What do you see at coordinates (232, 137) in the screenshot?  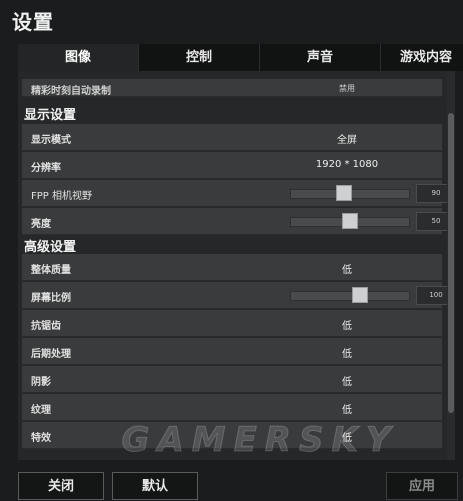 I see `row-display-mode: 显示模式 全屏` at bounding box center [232, 137].